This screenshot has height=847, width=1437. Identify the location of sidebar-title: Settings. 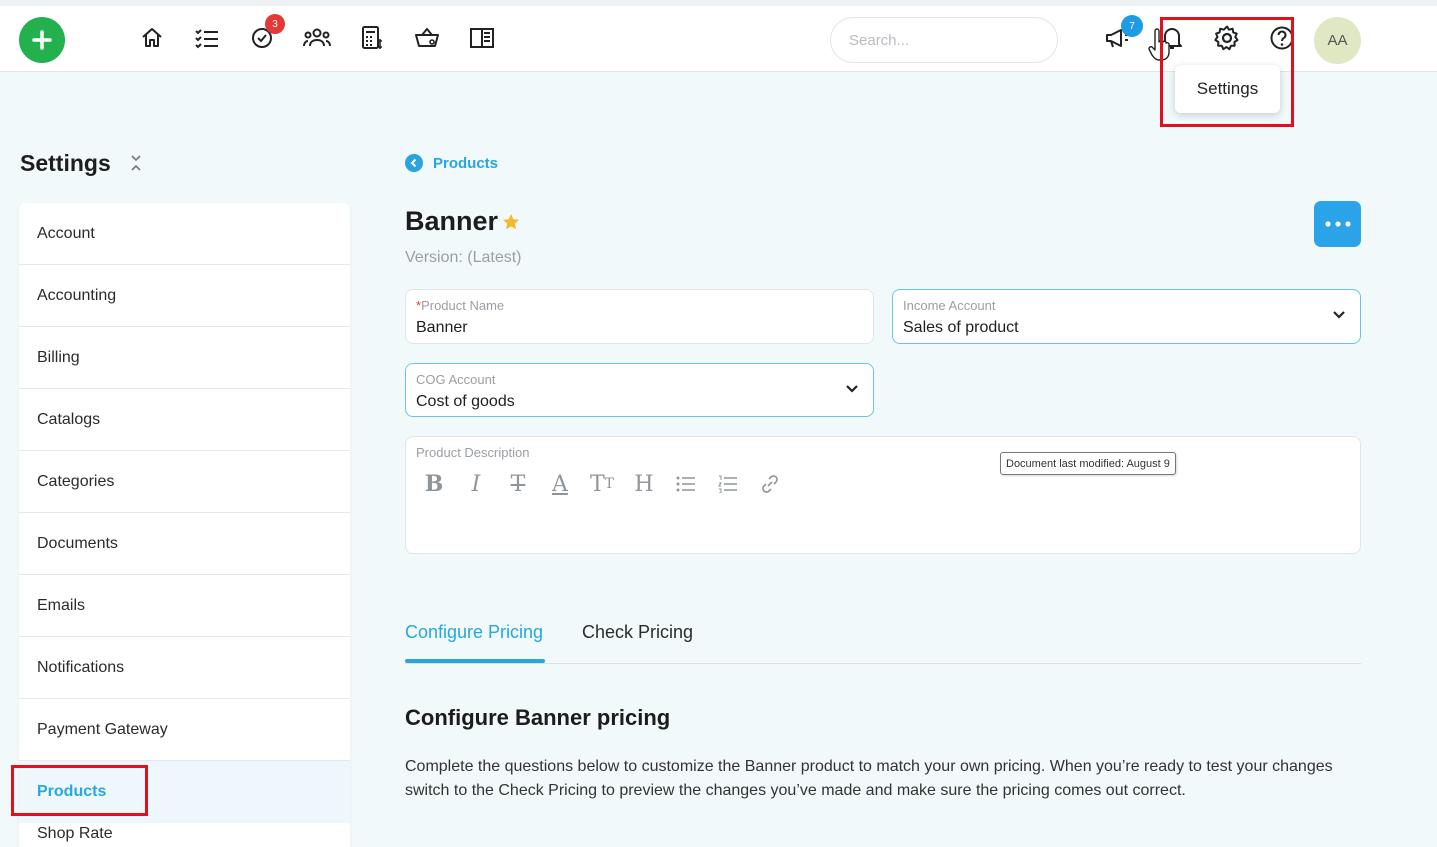
(65, 163).